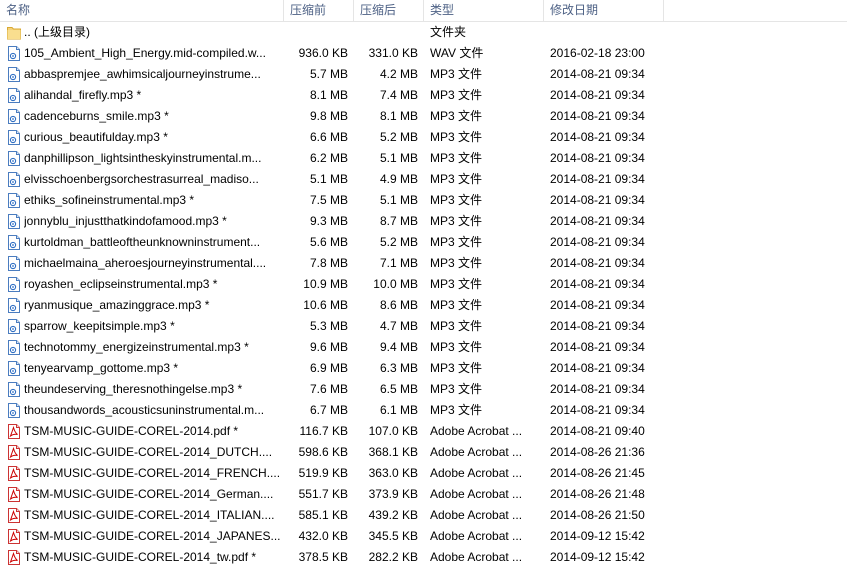  I want to click on file-modified: 2014-08-26 21:50, so click(597, 515).